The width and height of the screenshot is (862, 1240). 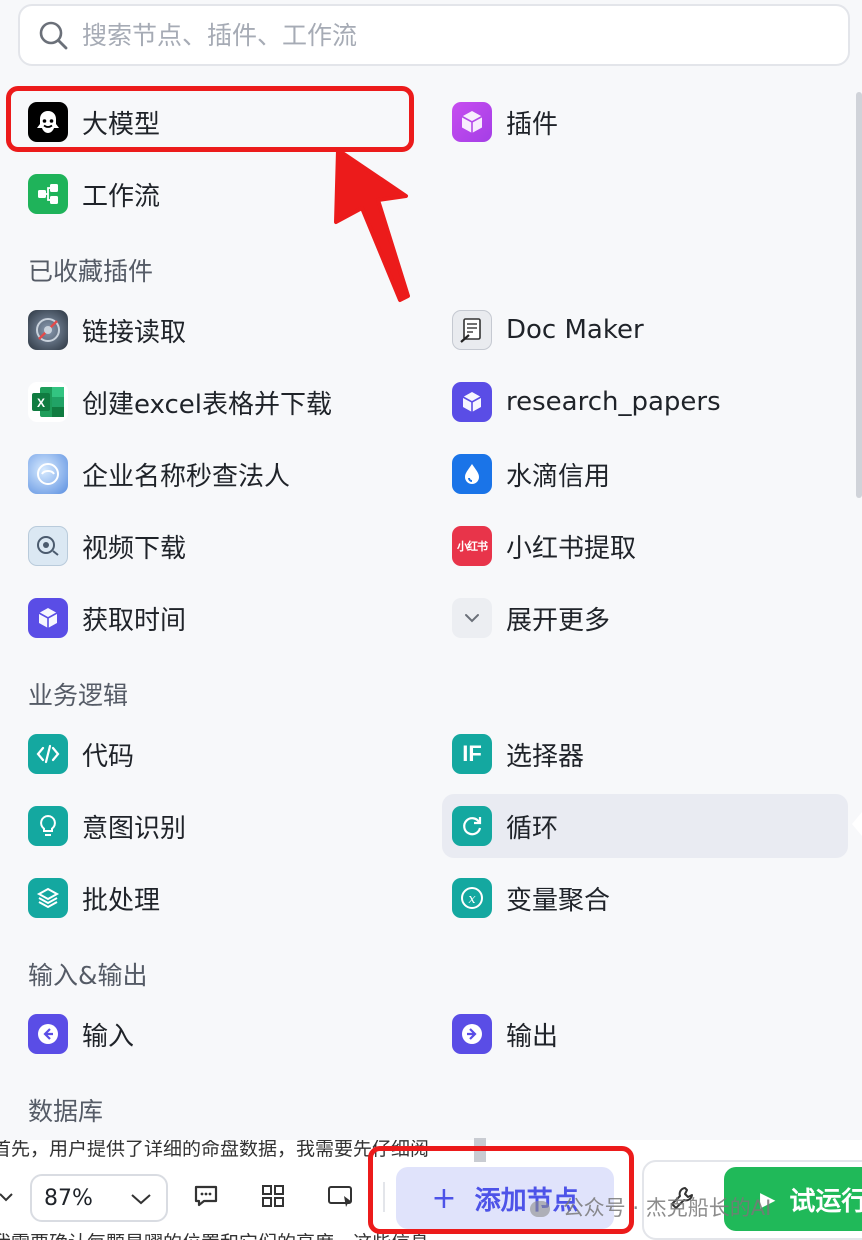 What do you see at coordinates (134, 548) in the screenshot?
I see `node-label: 视频下载` at bounding box center [134, 548].